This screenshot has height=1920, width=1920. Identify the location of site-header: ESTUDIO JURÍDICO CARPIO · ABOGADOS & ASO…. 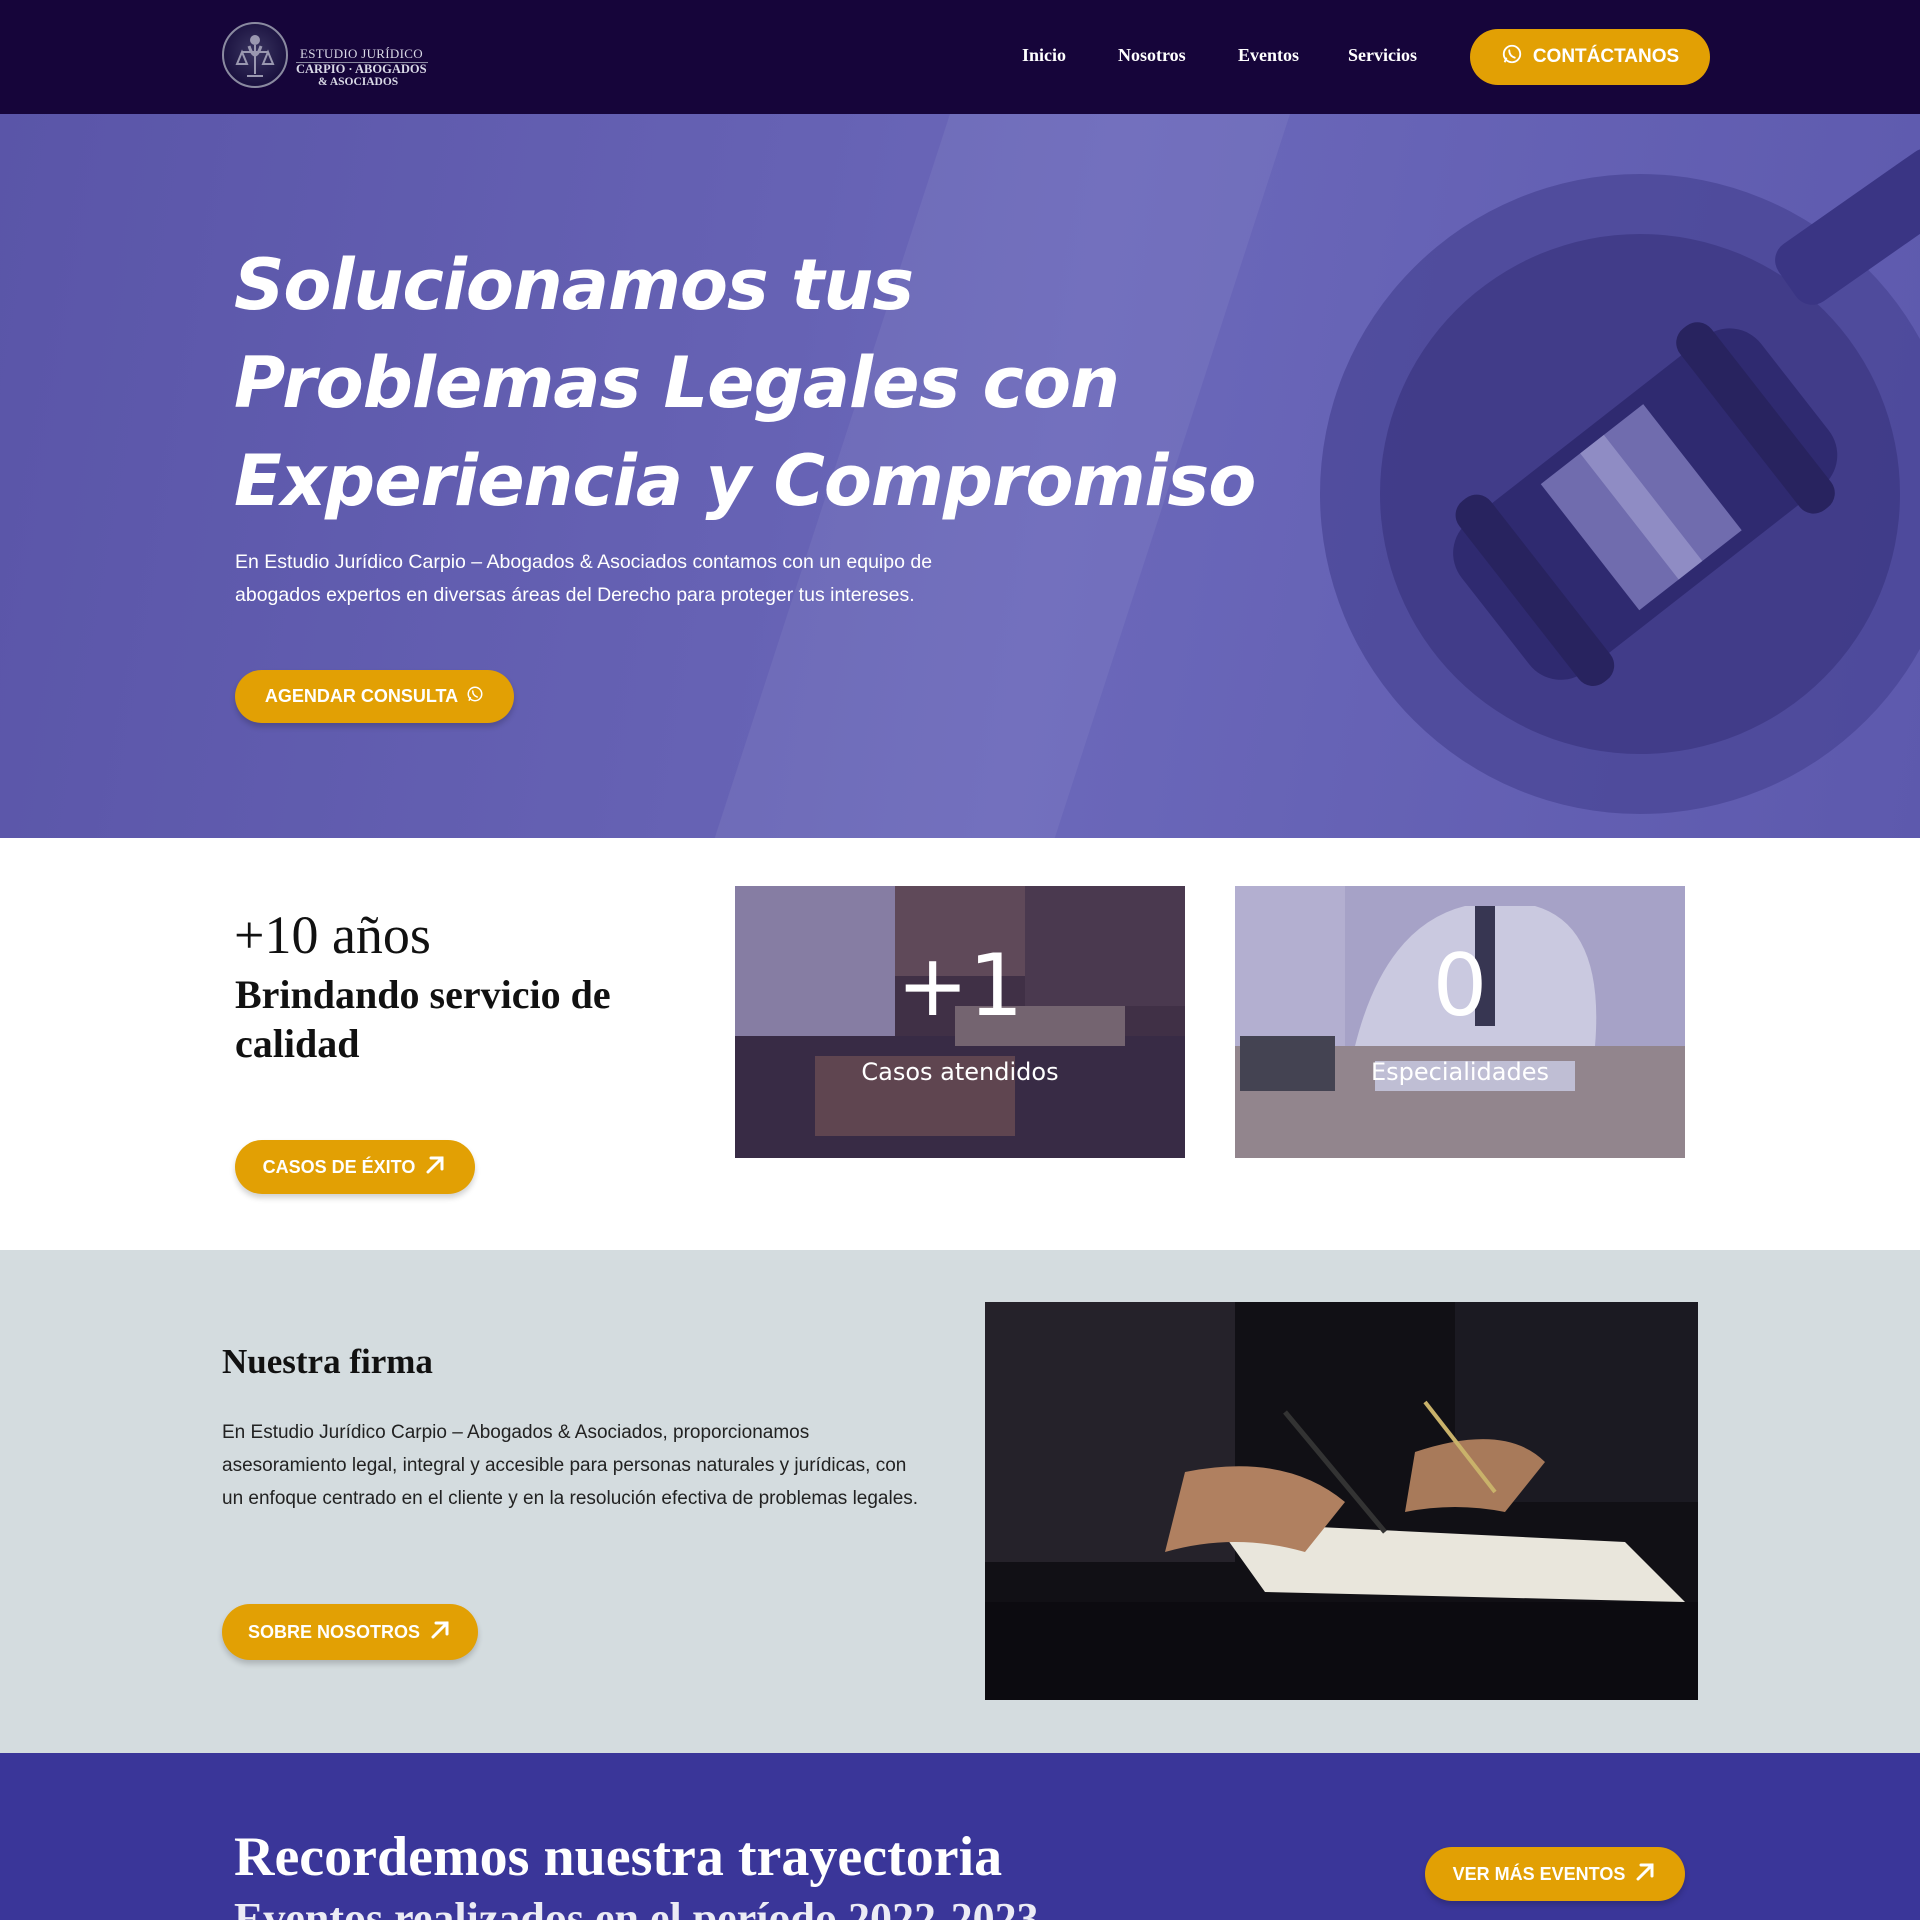
(960, 57).